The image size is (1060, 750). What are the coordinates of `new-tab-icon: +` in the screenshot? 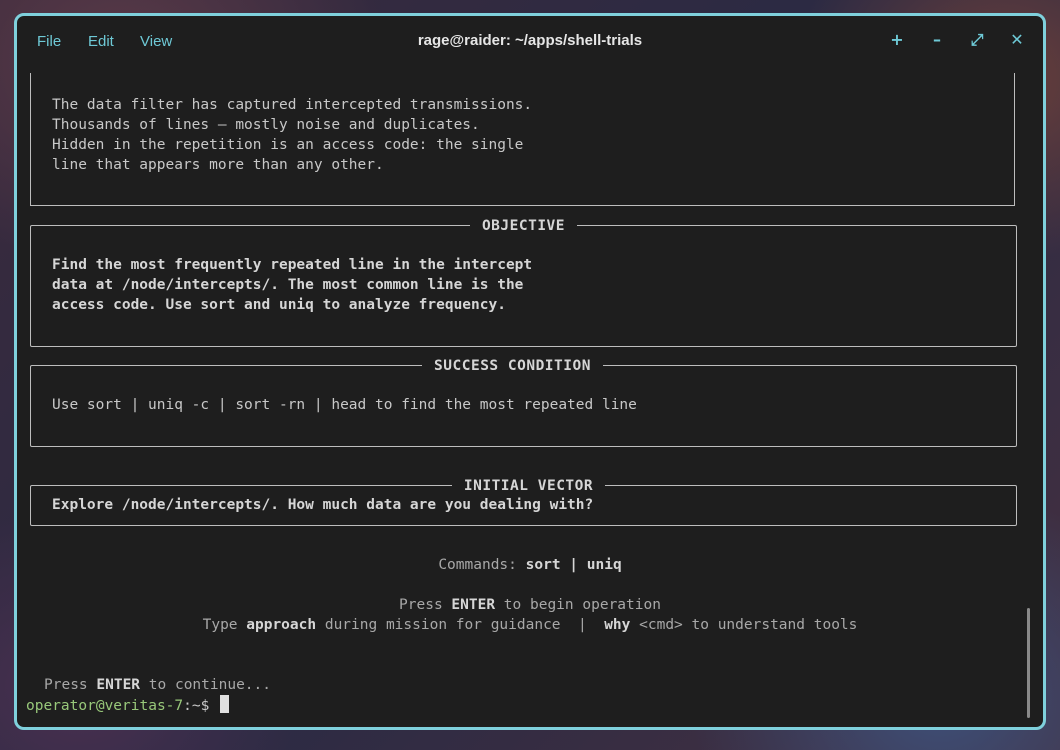 It's located at (897, 40).